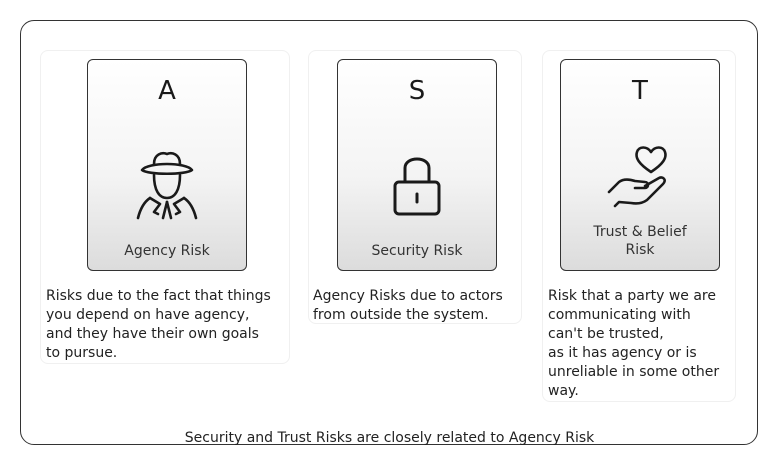 The width and height of the screenshot is (779, 466). I want to click on agency-risk-card: A Agency Risk, so click(167, 165).